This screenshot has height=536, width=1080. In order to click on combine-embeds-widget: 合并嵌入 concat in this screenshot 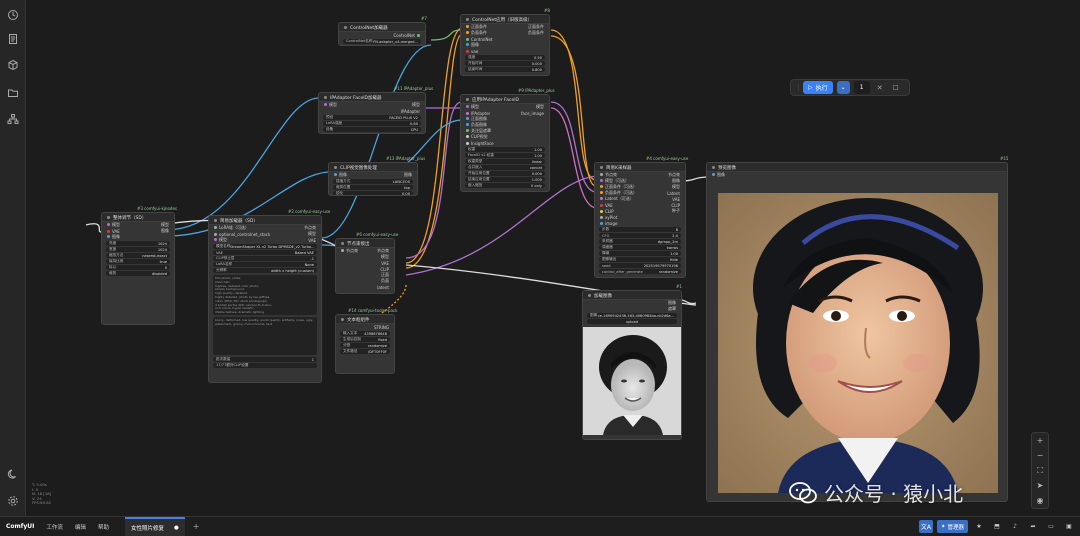, I will do `click(505, 167)`.